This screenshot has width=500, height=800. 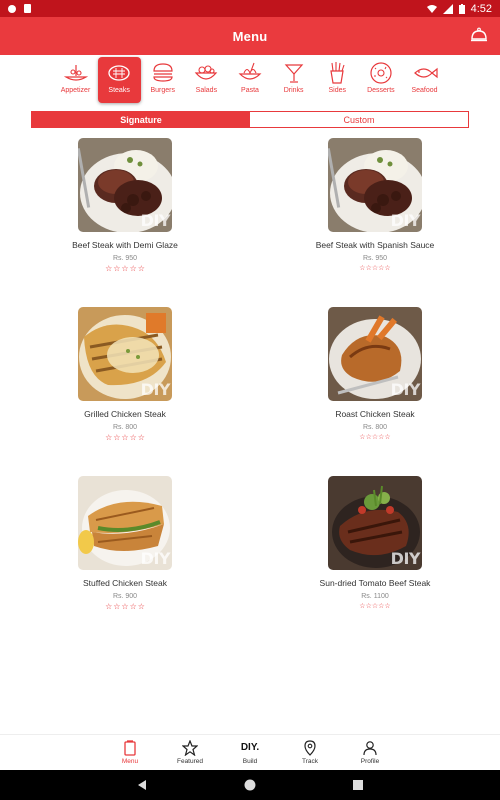 I want to click on nav-label: Track, so click(x=309, y=761).